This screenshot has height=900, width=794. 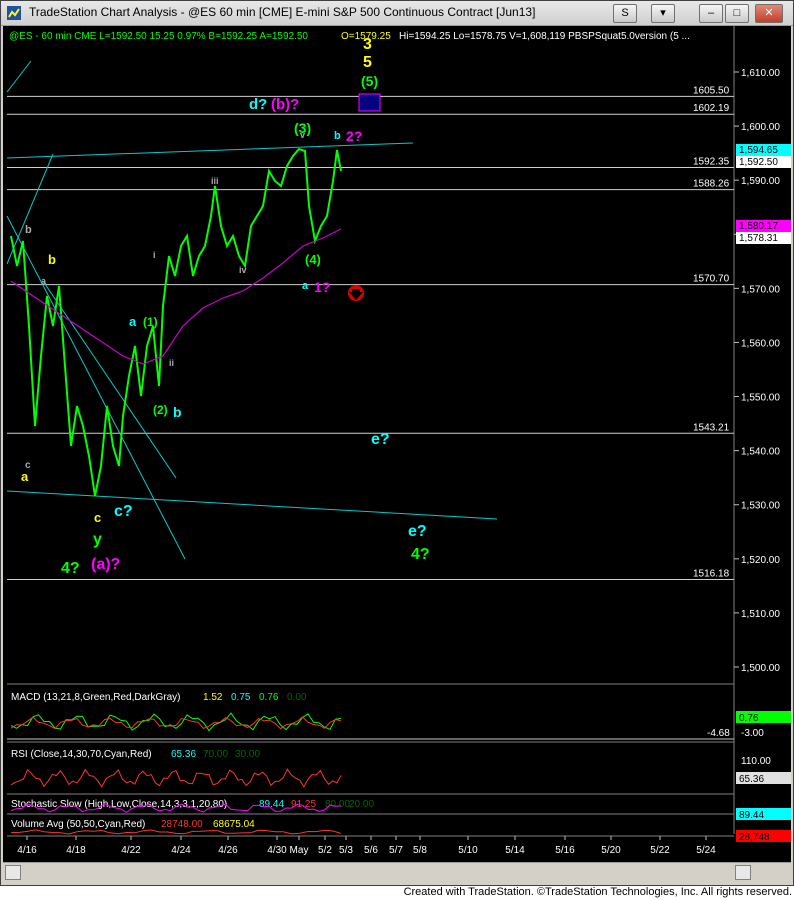 I want to click on date-tick-label: 4/26, so click(x=228, y=850).